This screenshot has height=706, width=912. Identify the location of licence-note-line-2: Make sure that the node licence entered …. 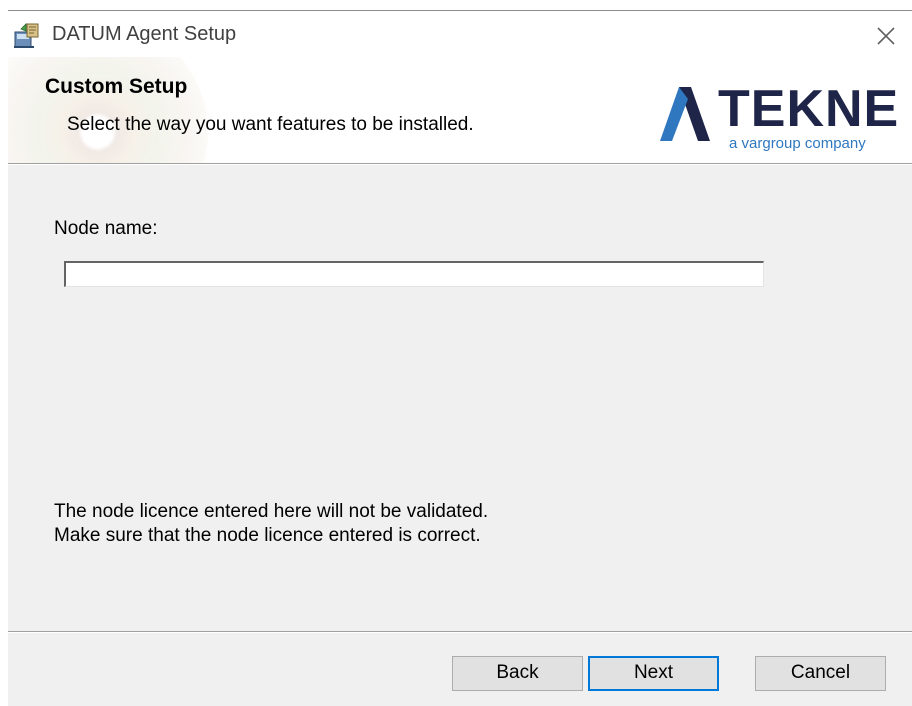
(267, 535).